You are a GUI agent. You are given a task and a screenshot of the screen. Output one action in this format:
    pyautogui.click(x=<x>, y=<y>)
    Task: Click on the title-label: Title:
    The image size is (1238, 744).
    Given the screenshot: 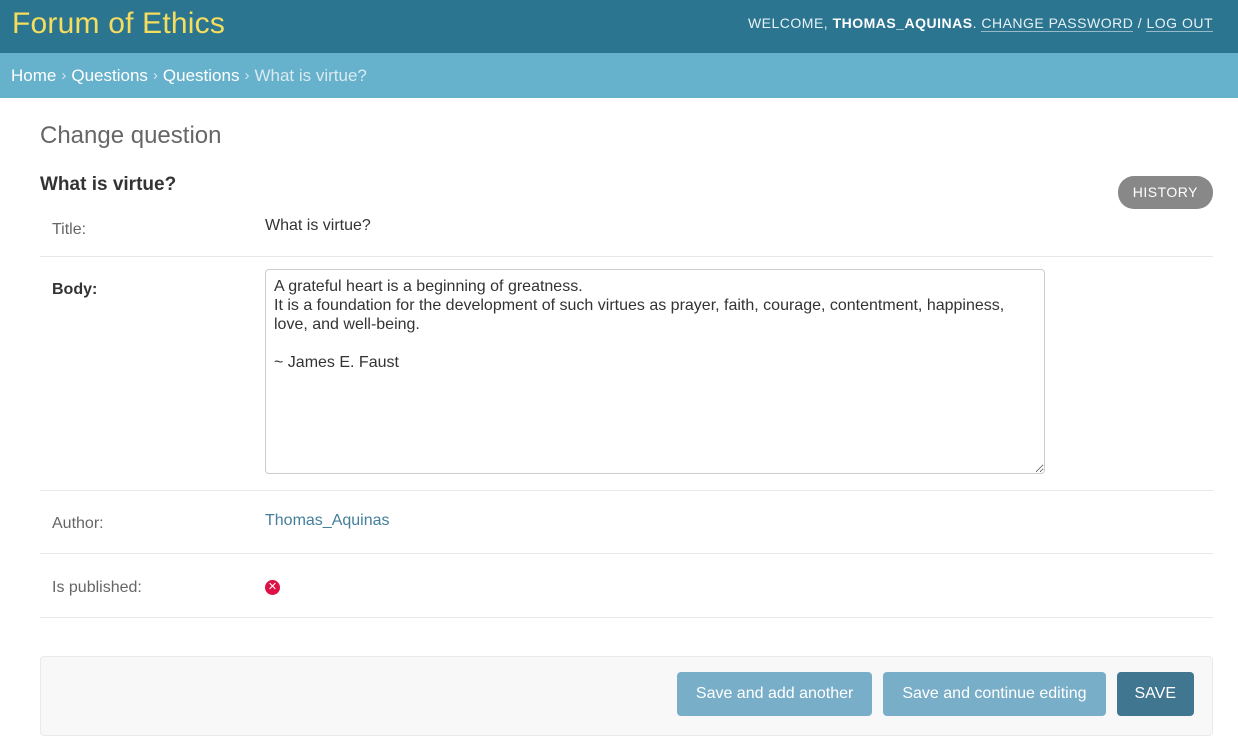 What is the action you would take?
    pyautogui.click(x=69, y=229)
    